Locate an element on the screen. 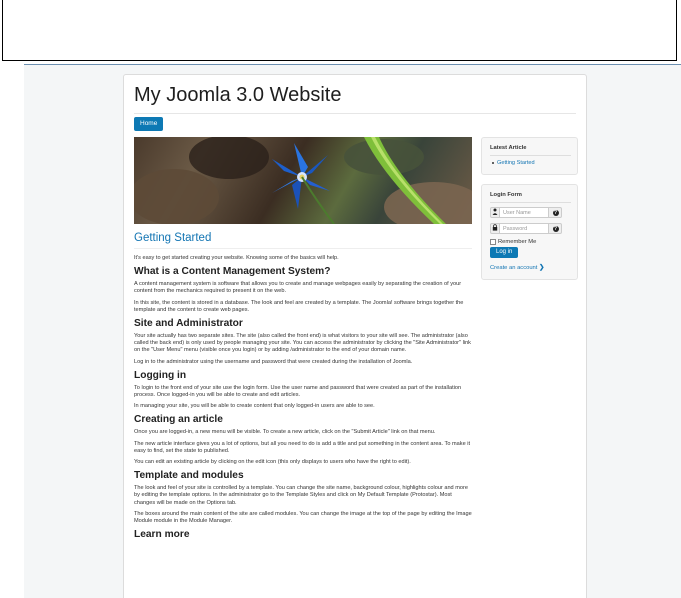 Image resolution: width=681 pixels, height=598 pixels. login-button: Log in is located at coordinates (504, 252).